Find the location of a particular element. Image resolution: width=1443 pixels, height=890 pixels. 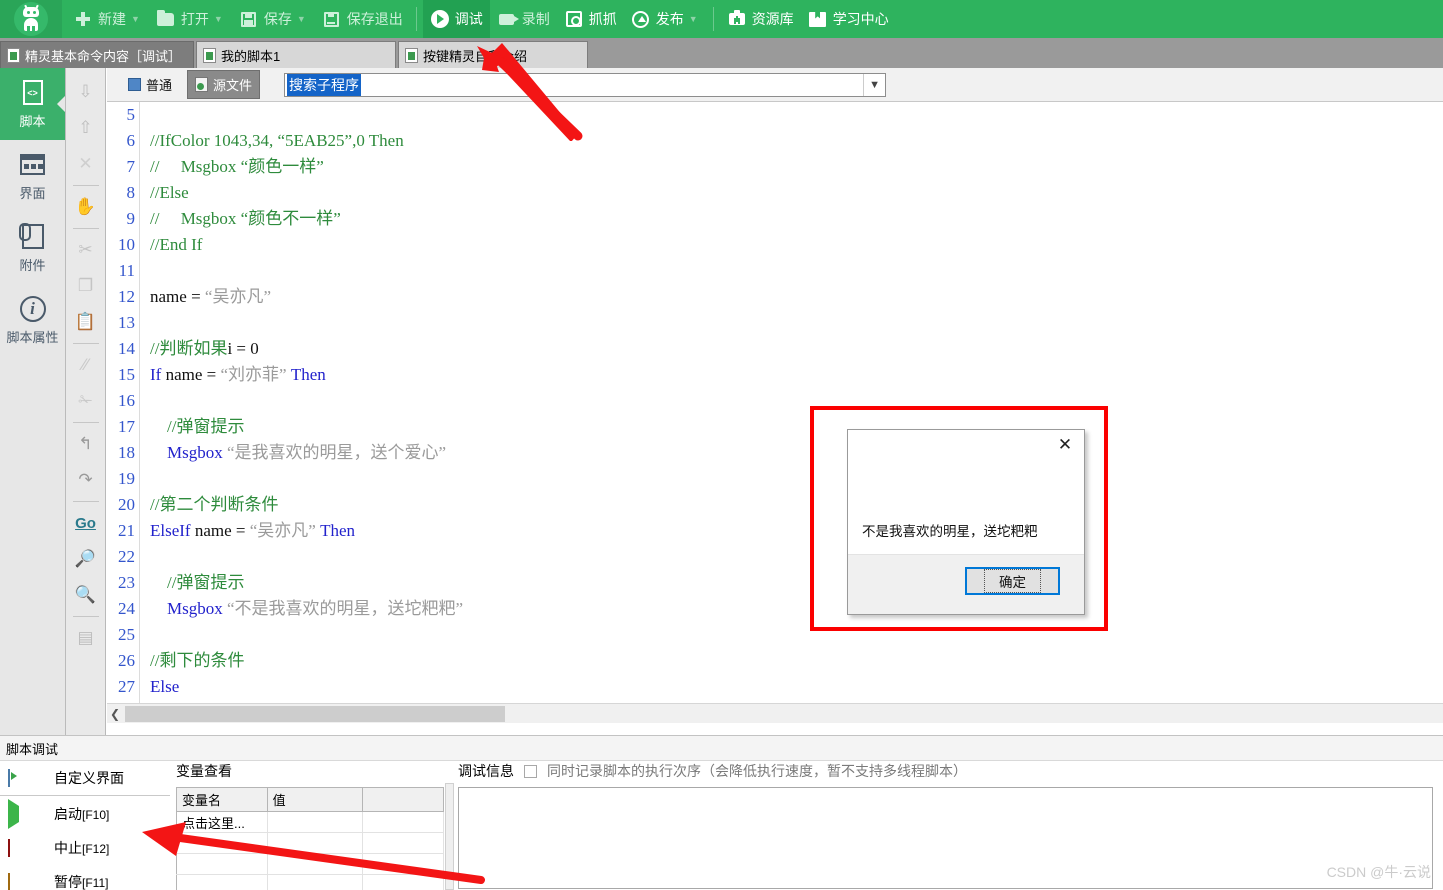

toolbar-button-camera: 录制 is located at coordinates (523, 19).